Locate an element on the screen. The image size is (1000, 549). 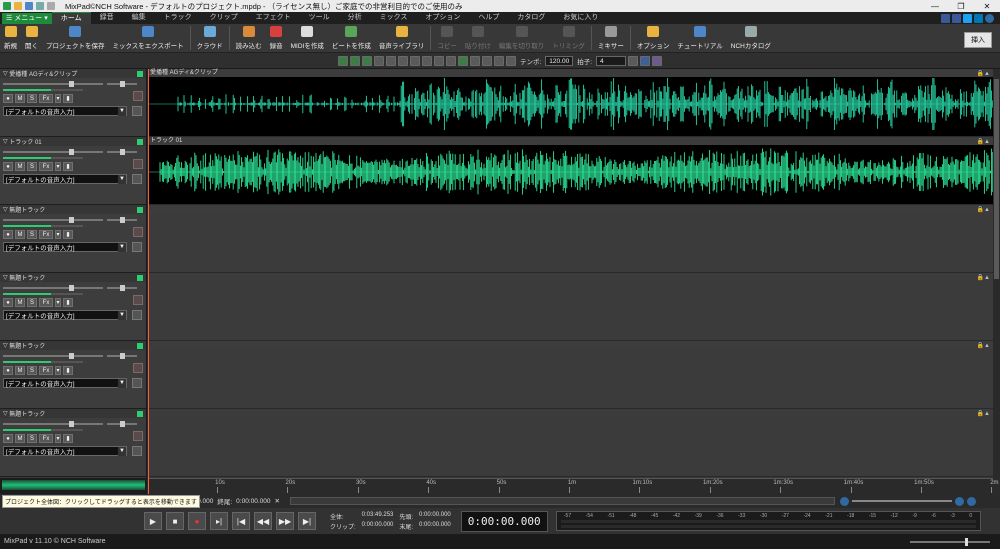
fast-forward-button: ▶▶ is located at coordinates (285, 521).